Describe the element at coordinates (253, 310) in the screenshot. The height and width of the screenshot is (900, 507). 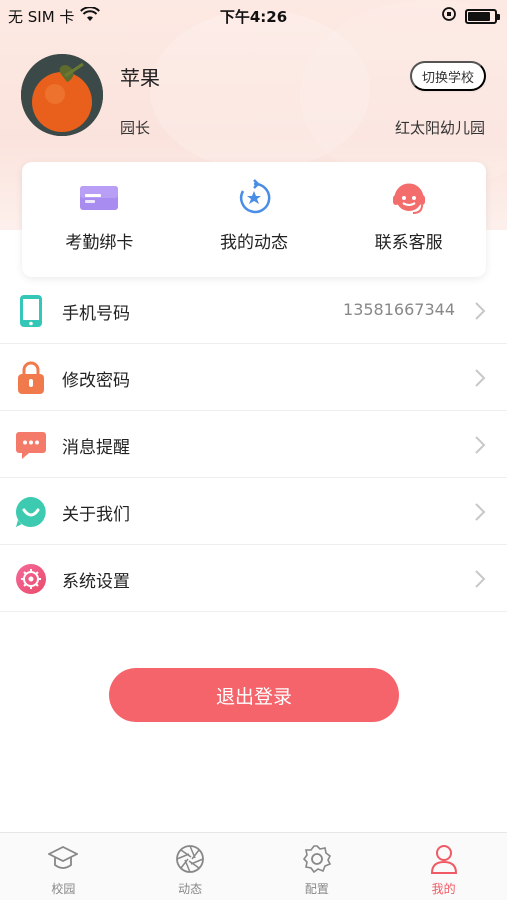
I see `menu-item-phone-number: 手机号码 13581667344` at that location.